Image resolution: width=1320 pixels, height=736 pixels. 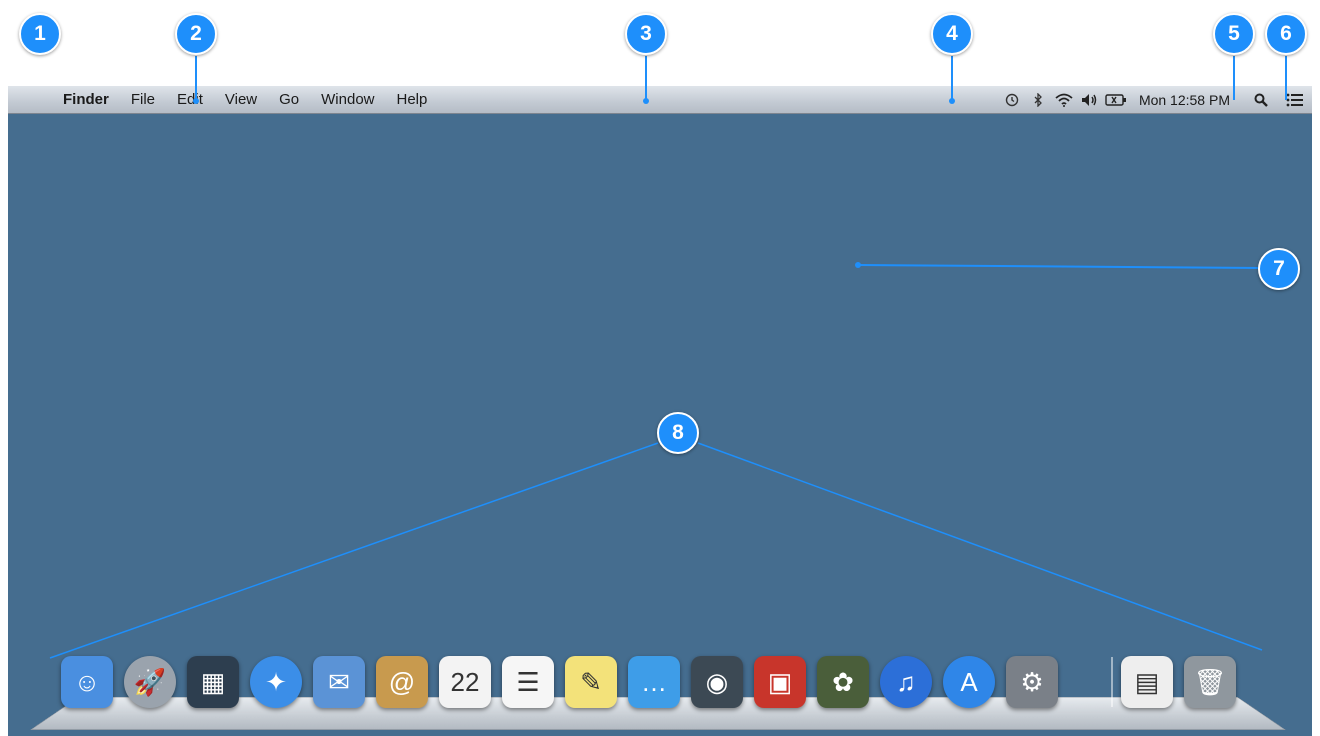 What do you see at coordinates (40, 34) in the screenshot?
I see `callout-1: 1` at bounding box center [40, 34].